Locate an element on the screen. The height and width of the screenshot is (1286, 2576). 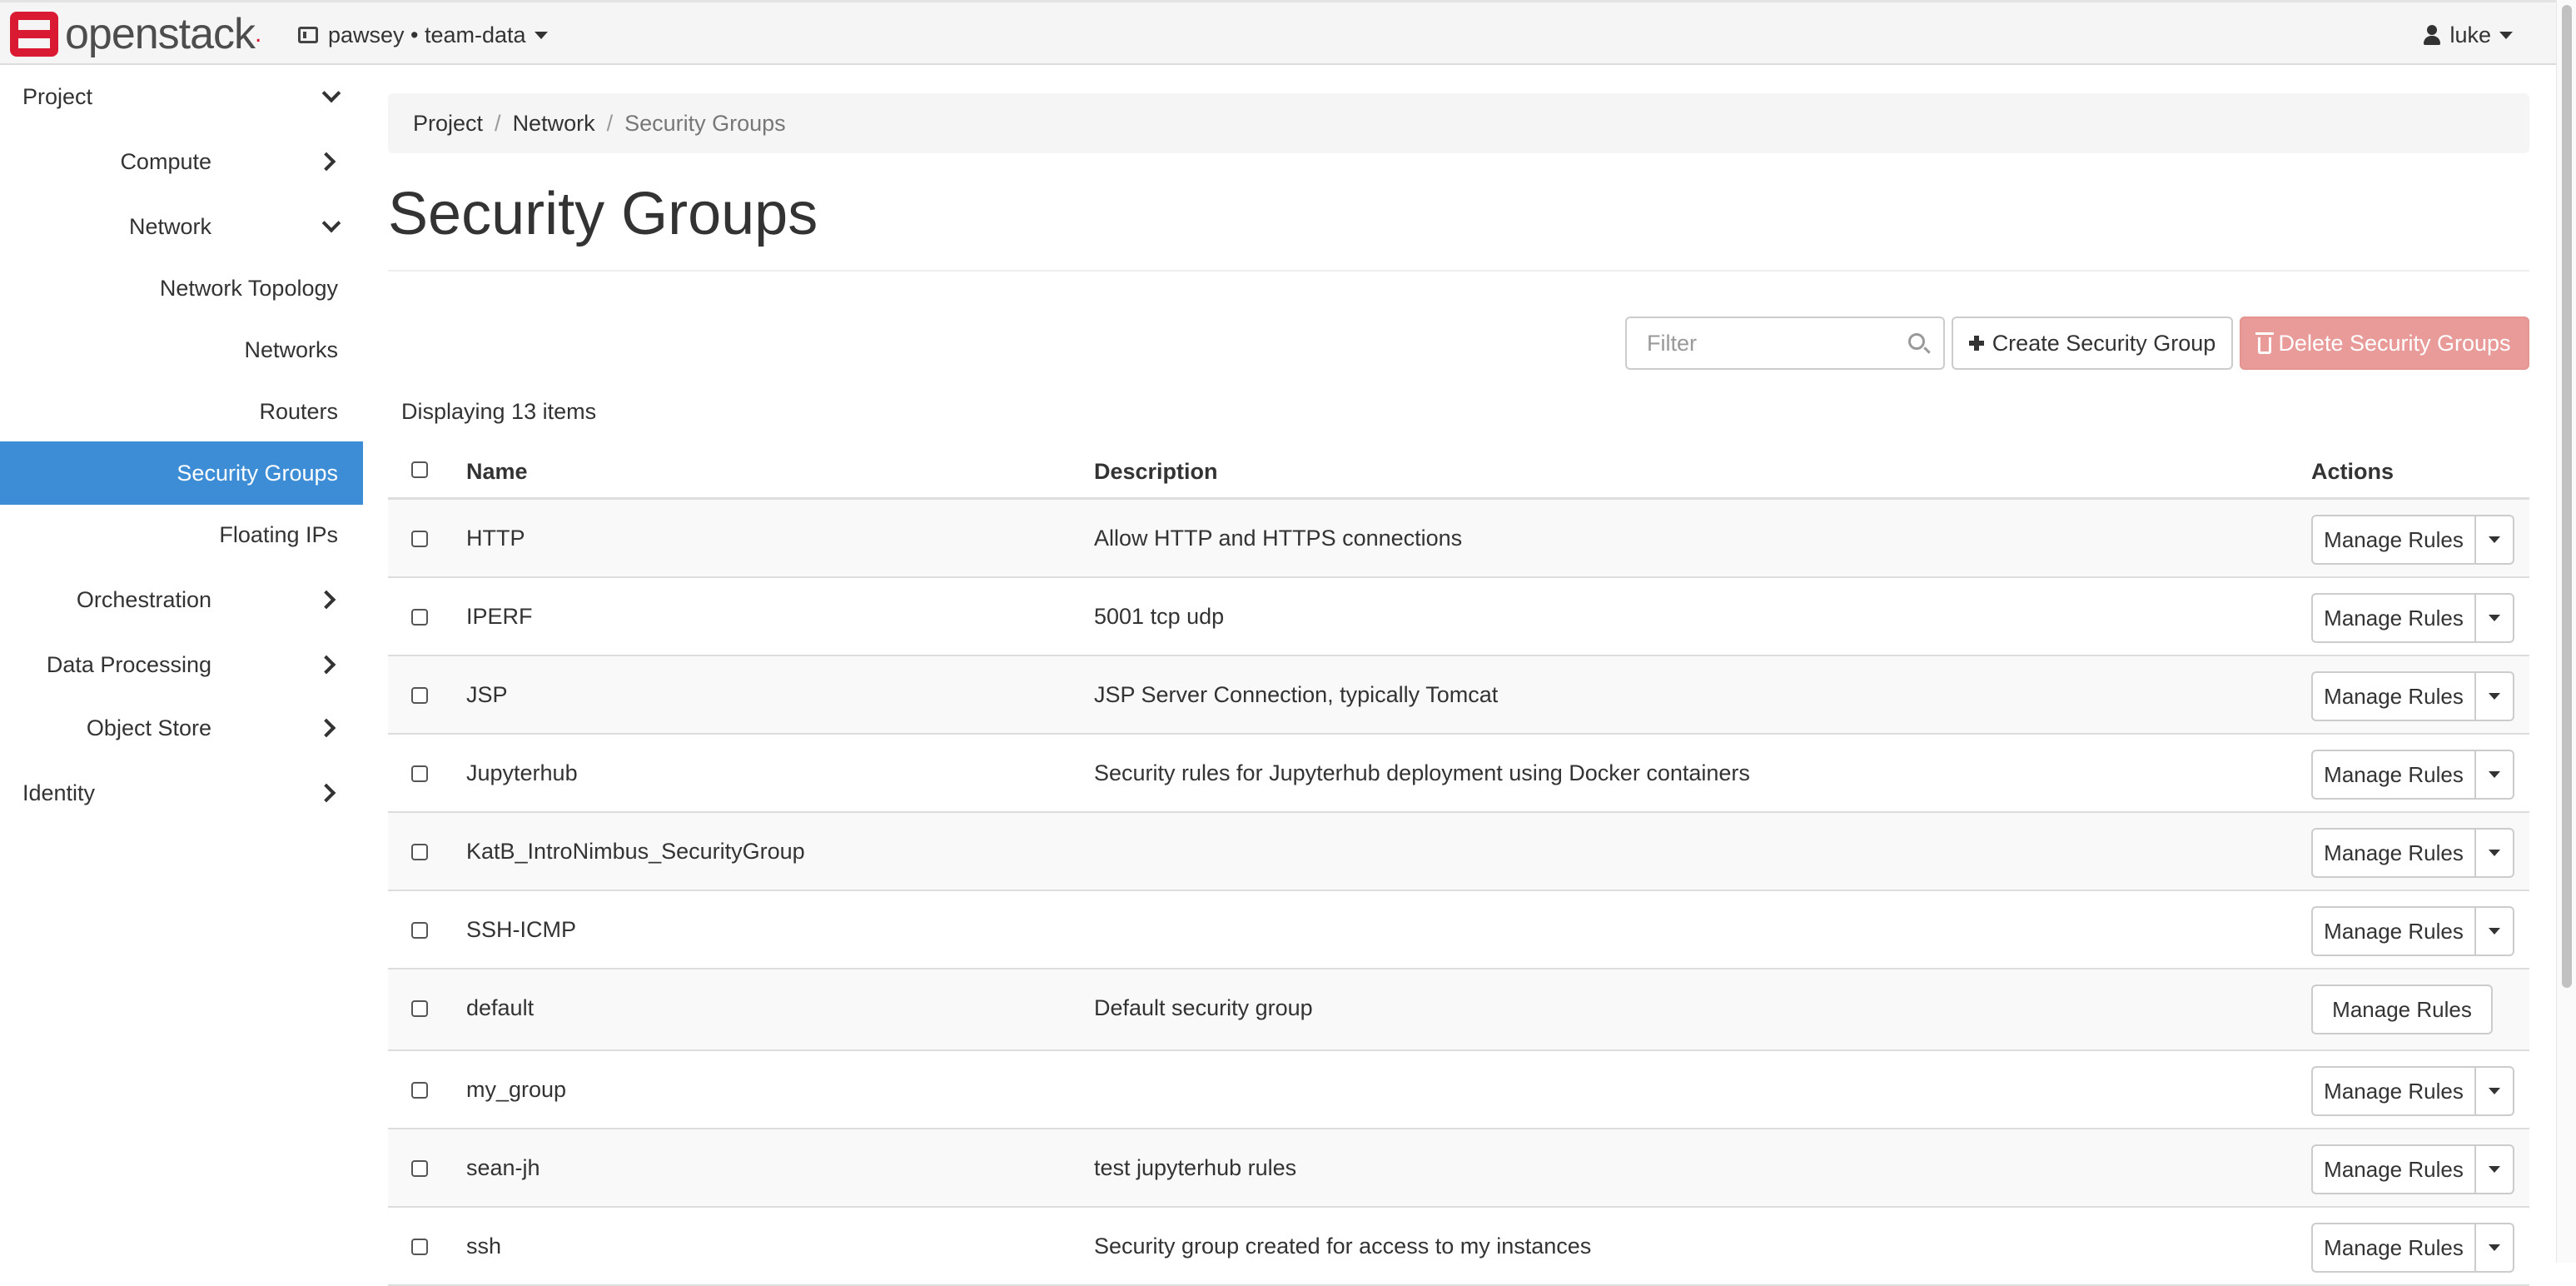
breadcrumb-network: Network is located at coordinates (554, 124).